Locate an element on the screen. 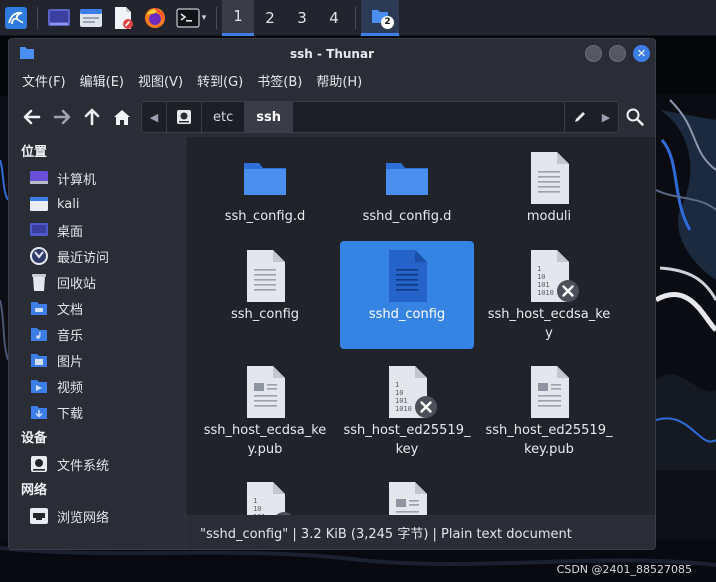 This screenshot has height=582, width=716. sidebar-item-trash: 回收站 is located at coordinates (96, 282).